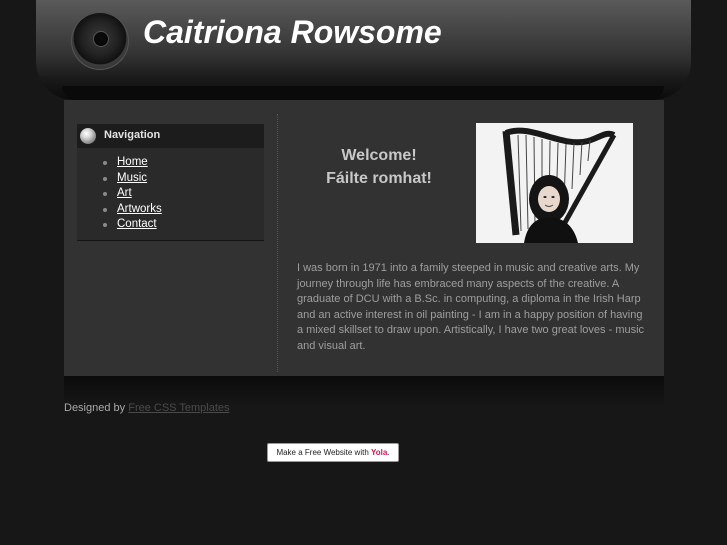 This screenshot has width=727, height=545. What do you see at coordinates (292, 32) in the screenshot?
I see `site-title: Caitriona Rowsome` at bounding box center [292, 32].